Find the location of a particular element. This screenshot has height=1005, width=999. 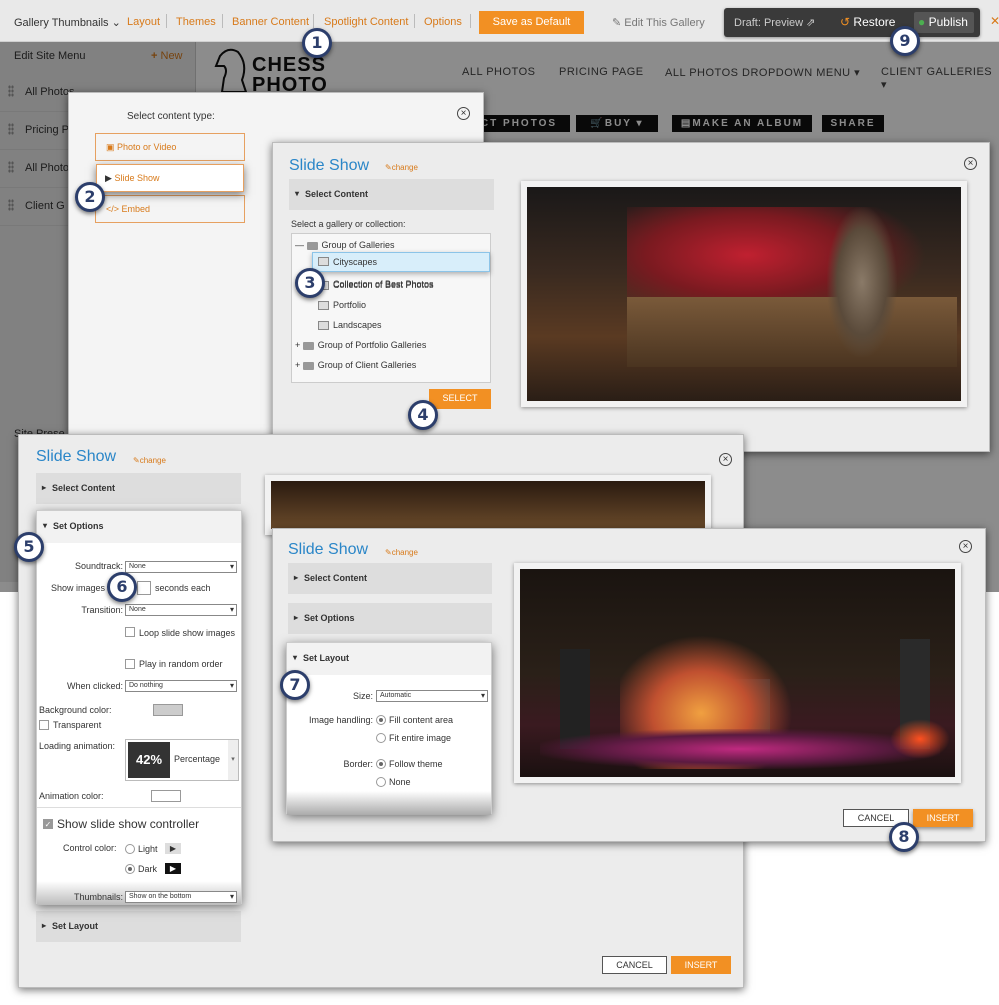

none-radio is located at coordinates (381, 782).